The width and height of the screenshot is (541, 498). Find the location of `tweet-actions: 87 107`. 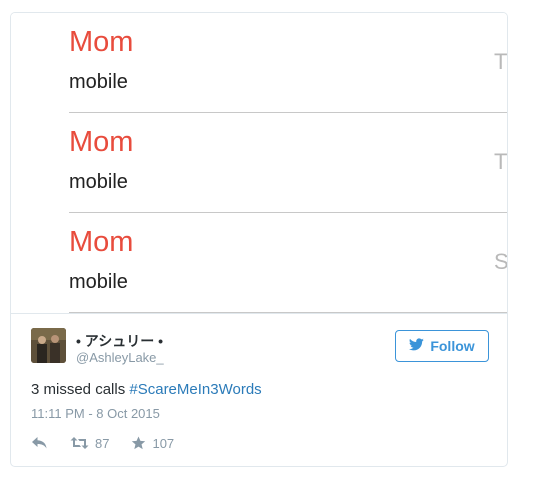

tweet-actions: 87 107 is located at coordinates (113, 443).